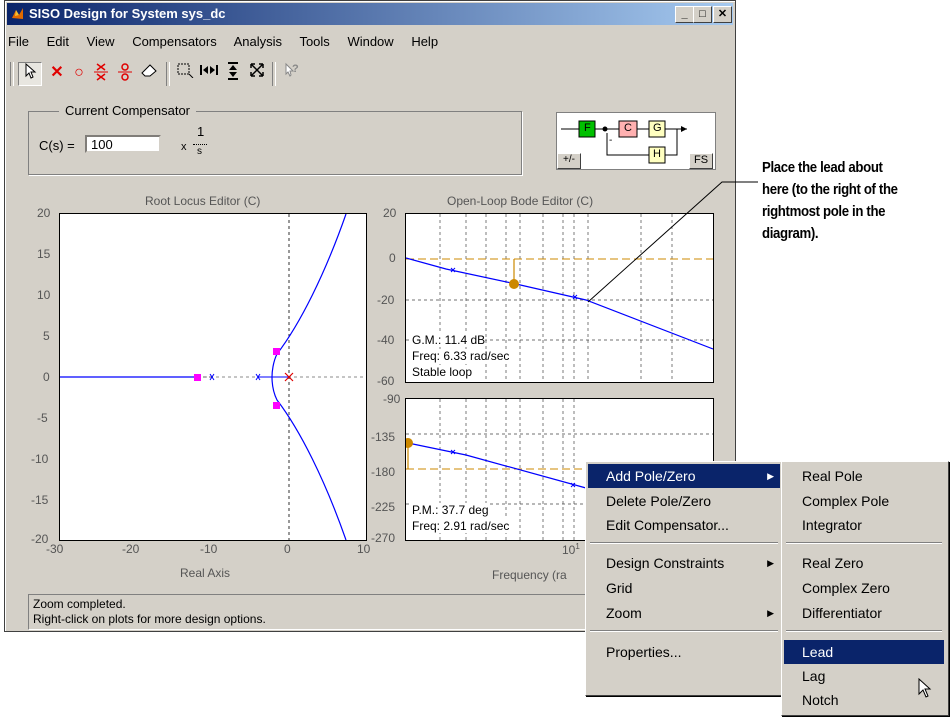 The image size is (952, 719). I want to click on menu-window: Window, so click(370, 41).